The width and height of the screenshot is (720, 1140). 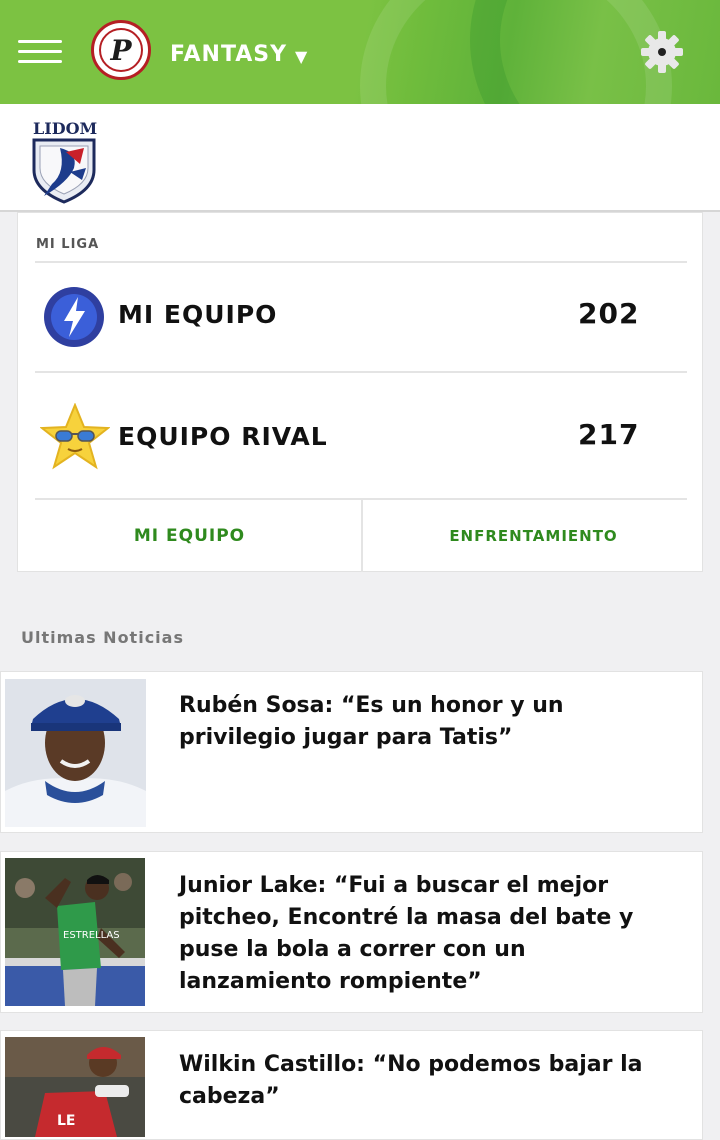 I want to click on lidom-logo: LIDOM, so click(x=64, y=162).